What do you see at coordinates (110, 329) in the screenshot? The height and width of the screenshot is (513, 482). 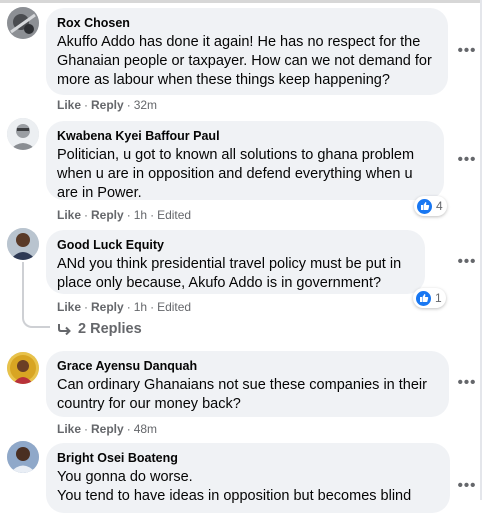 I see `replies-count: 2 Replies` at bounding box center [110, 329].